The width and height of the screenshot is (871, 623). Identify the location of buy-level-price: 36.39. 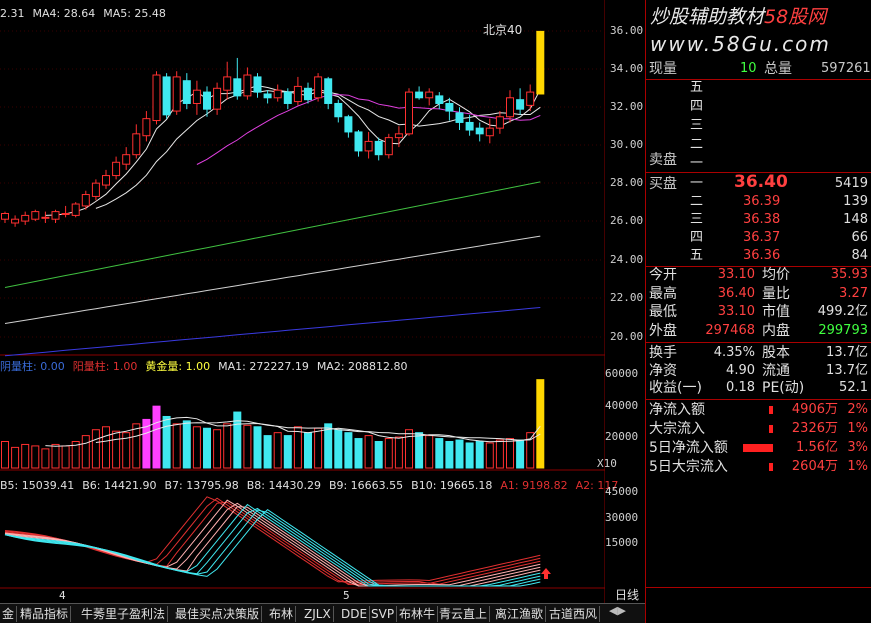
(761, 201).